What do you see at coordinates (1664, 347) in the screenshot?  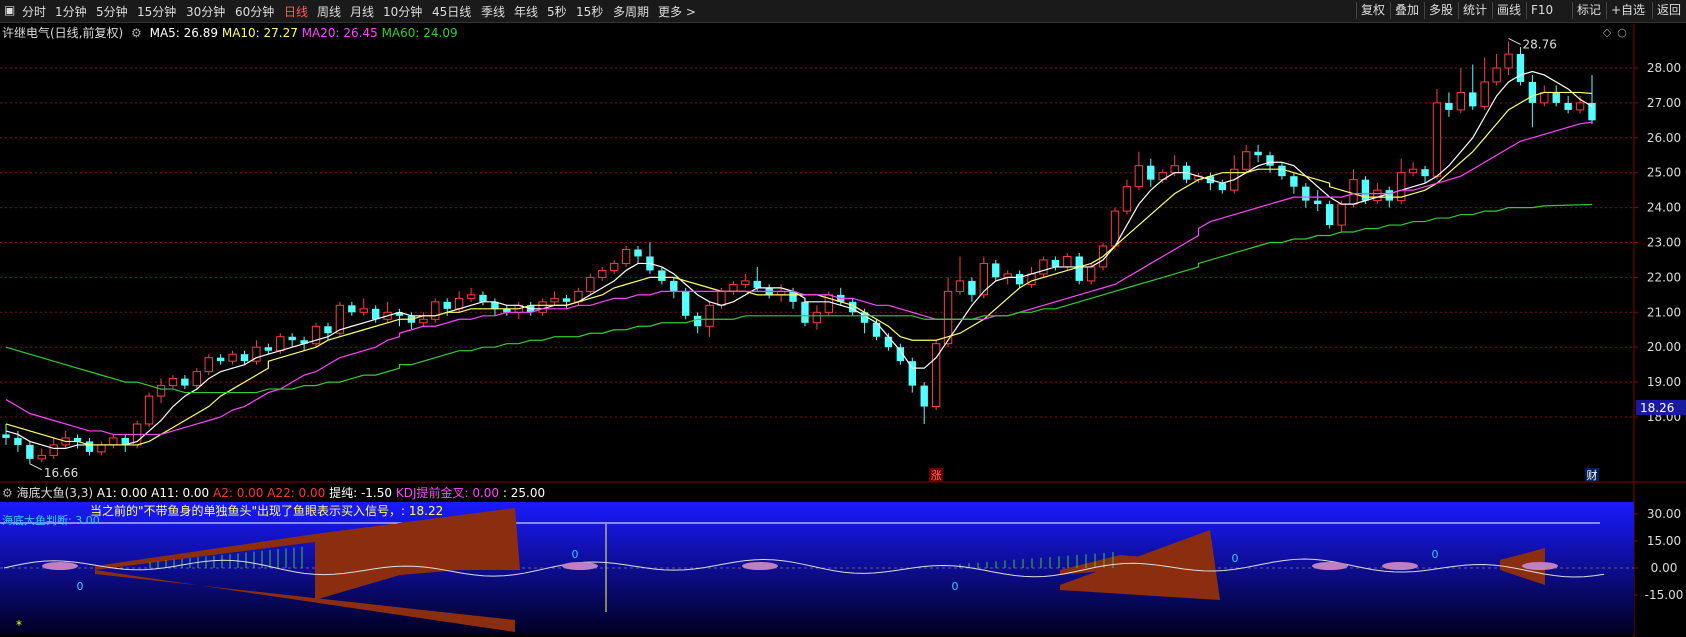 I see `price-tick-label: 20.00` at bounding box center [1664, 347].